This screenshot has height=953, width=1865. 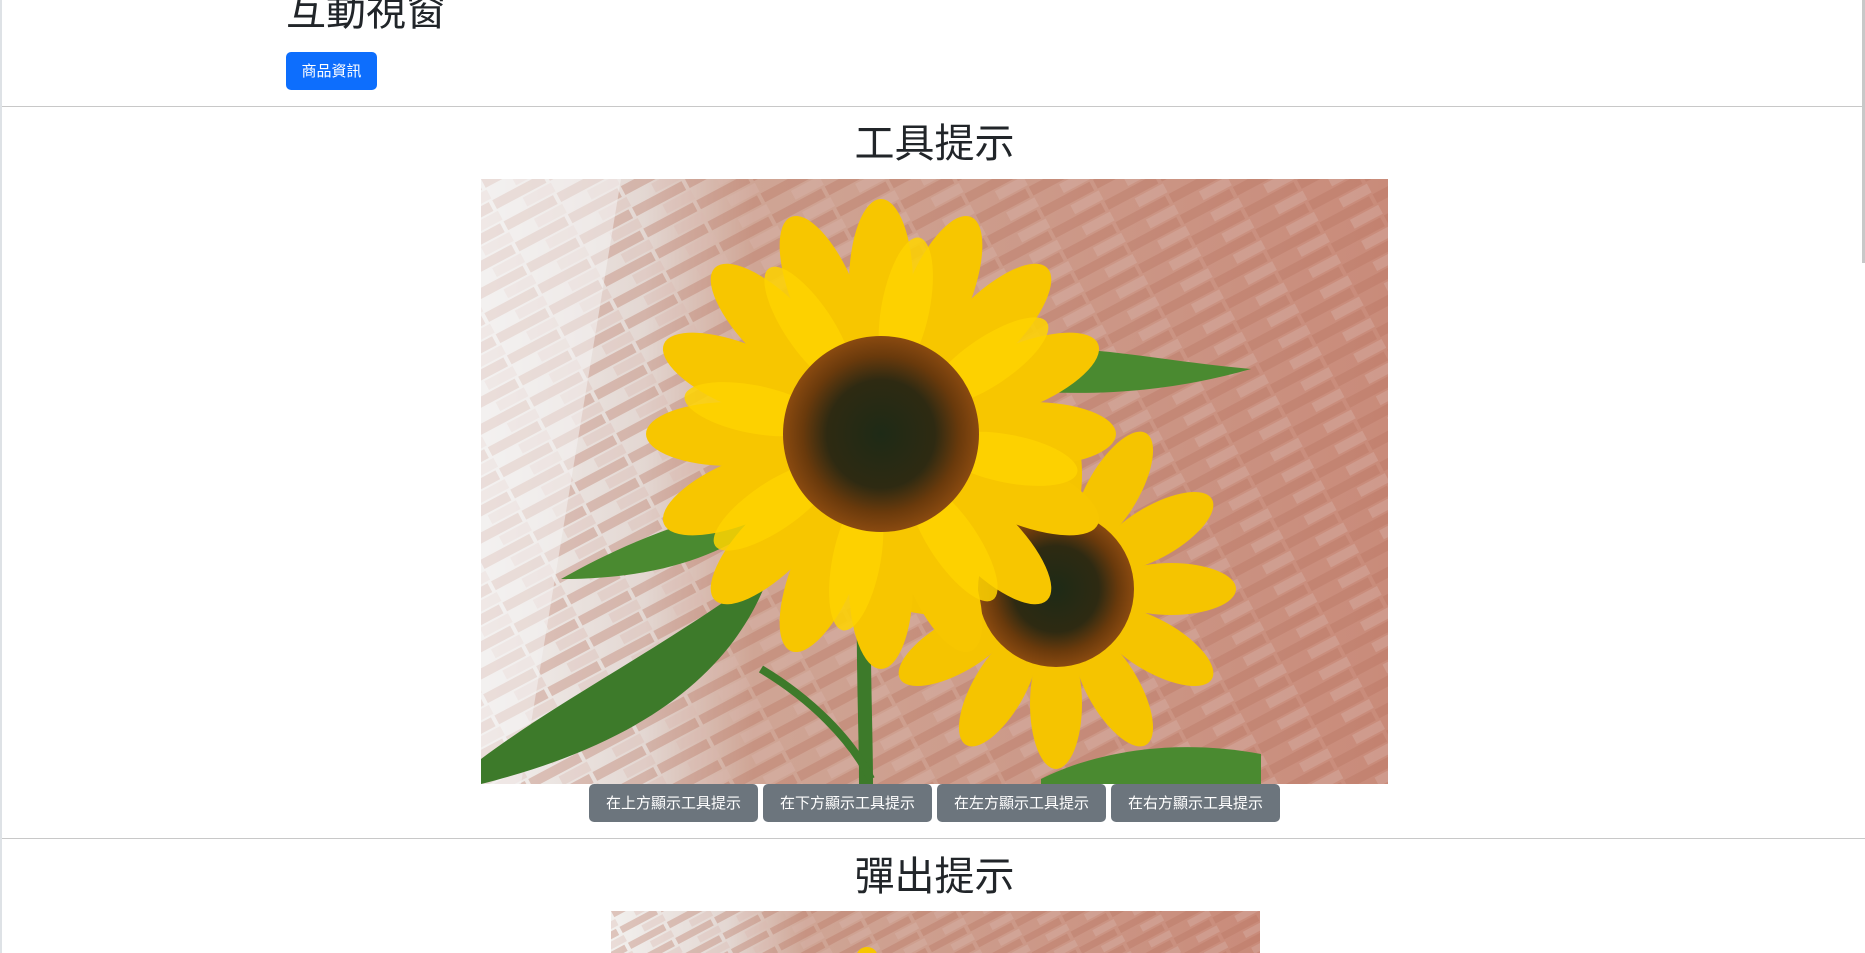 I want to click on tooltip-heading: 工具提示, so click(x=934, y=144).